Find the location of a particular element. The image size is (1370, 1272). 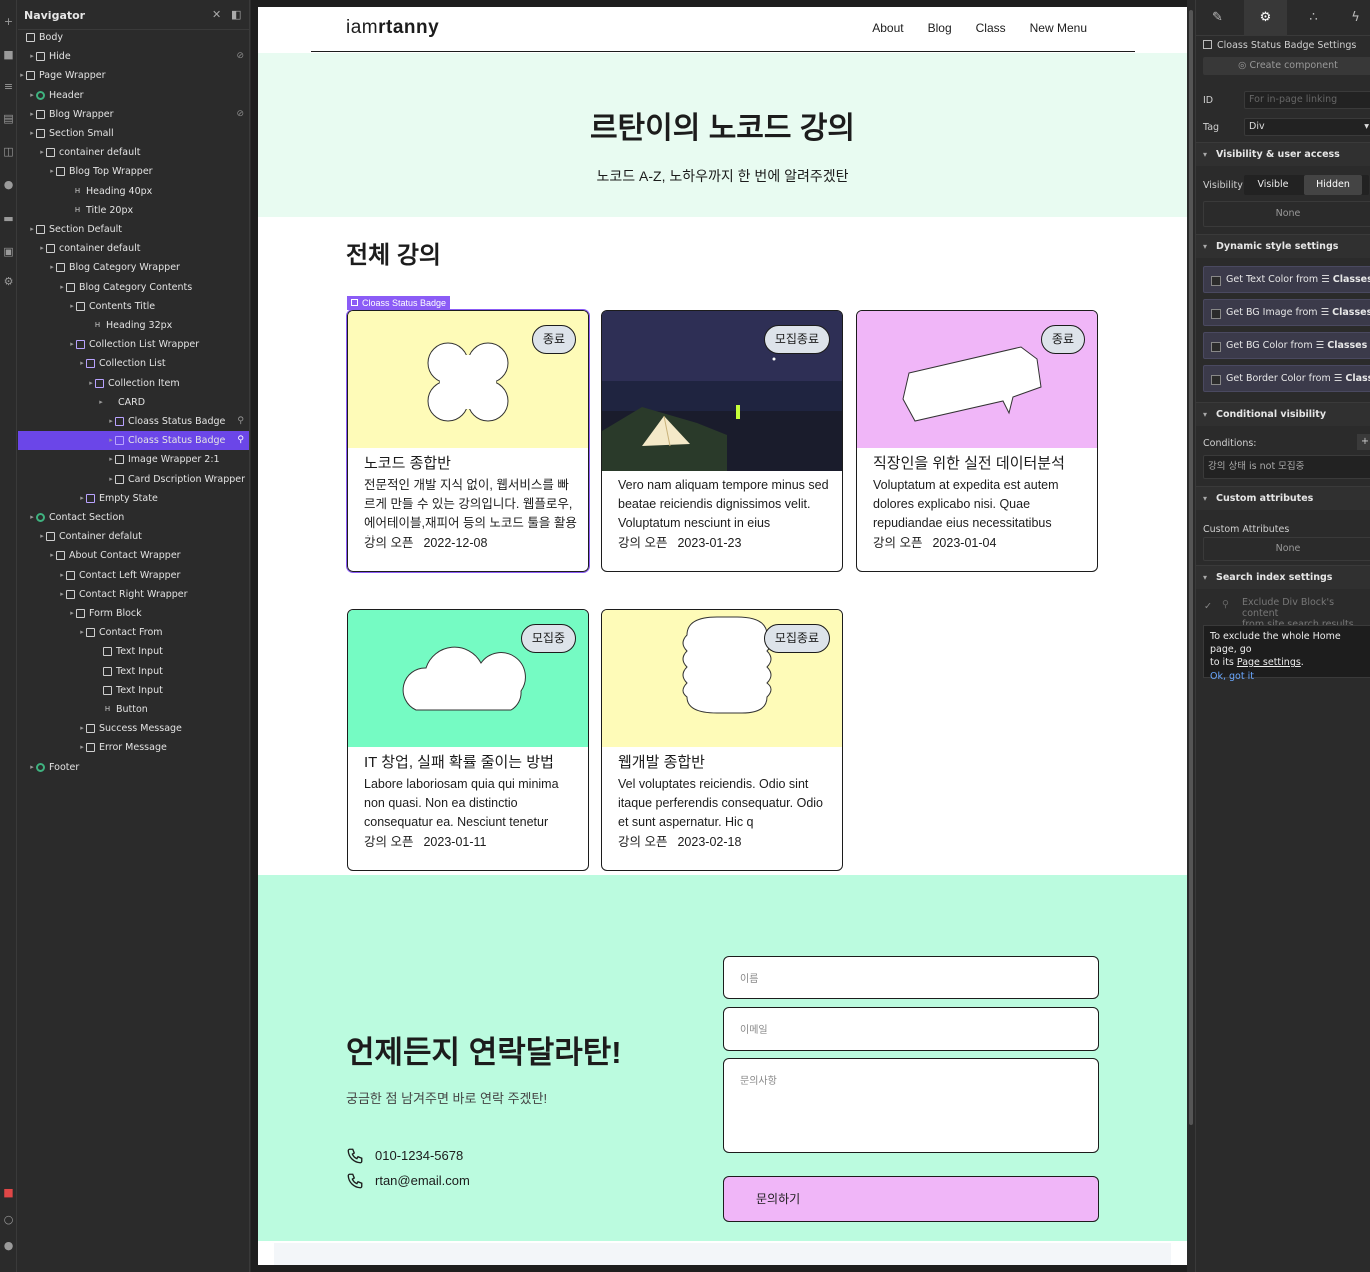

canvas-scrollbar is located at coordinates (1191, 636).